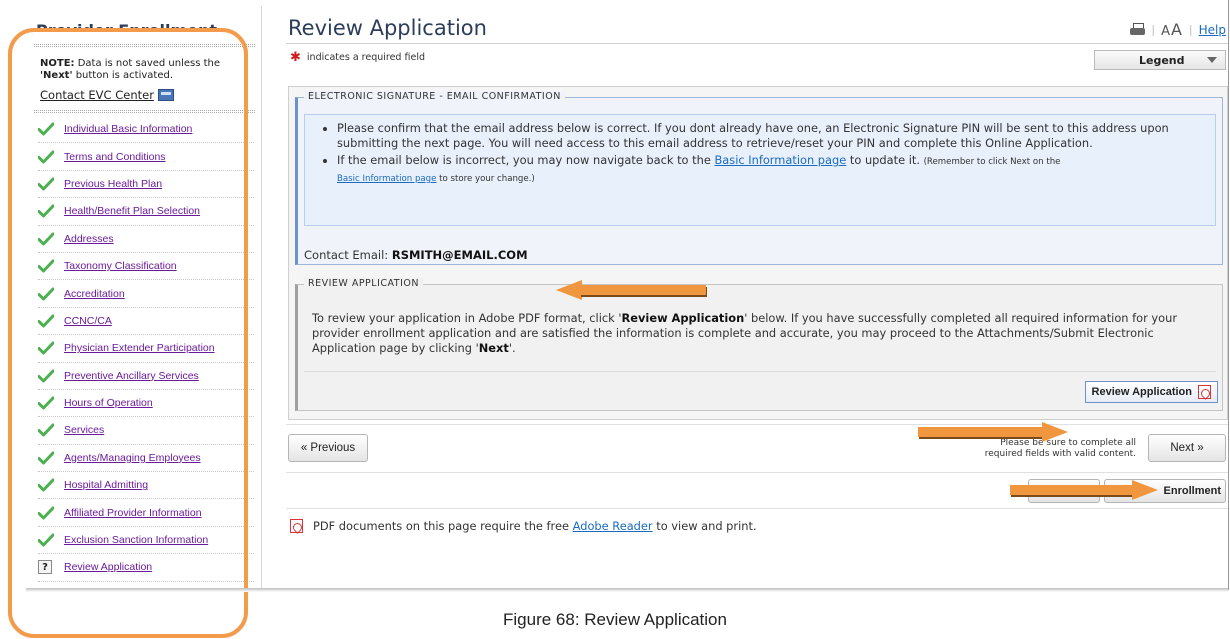 The image size is (1230, 639). What do you see at coordinates (146, 294) in the screenshot?
I see `sidebar-item: Accreditation` at bounding box center [146, 294].